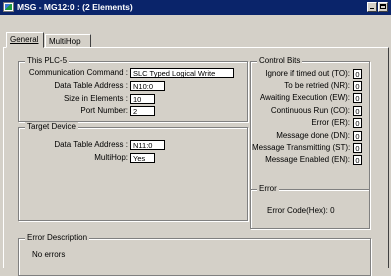 This screenshot has width=391, height=276. I want to click on control-bit-er-field: 0, so click(357, 123).